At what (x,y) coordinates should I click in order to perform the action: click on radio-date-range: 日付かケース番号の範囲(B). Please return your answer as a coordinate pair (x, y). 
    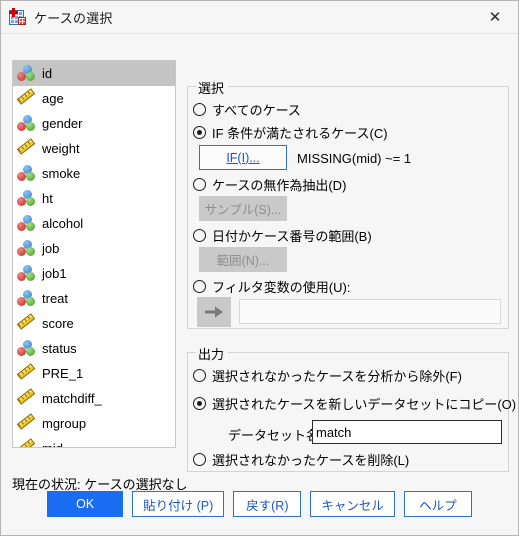
    Looking at the image, I should click on (282, 235).